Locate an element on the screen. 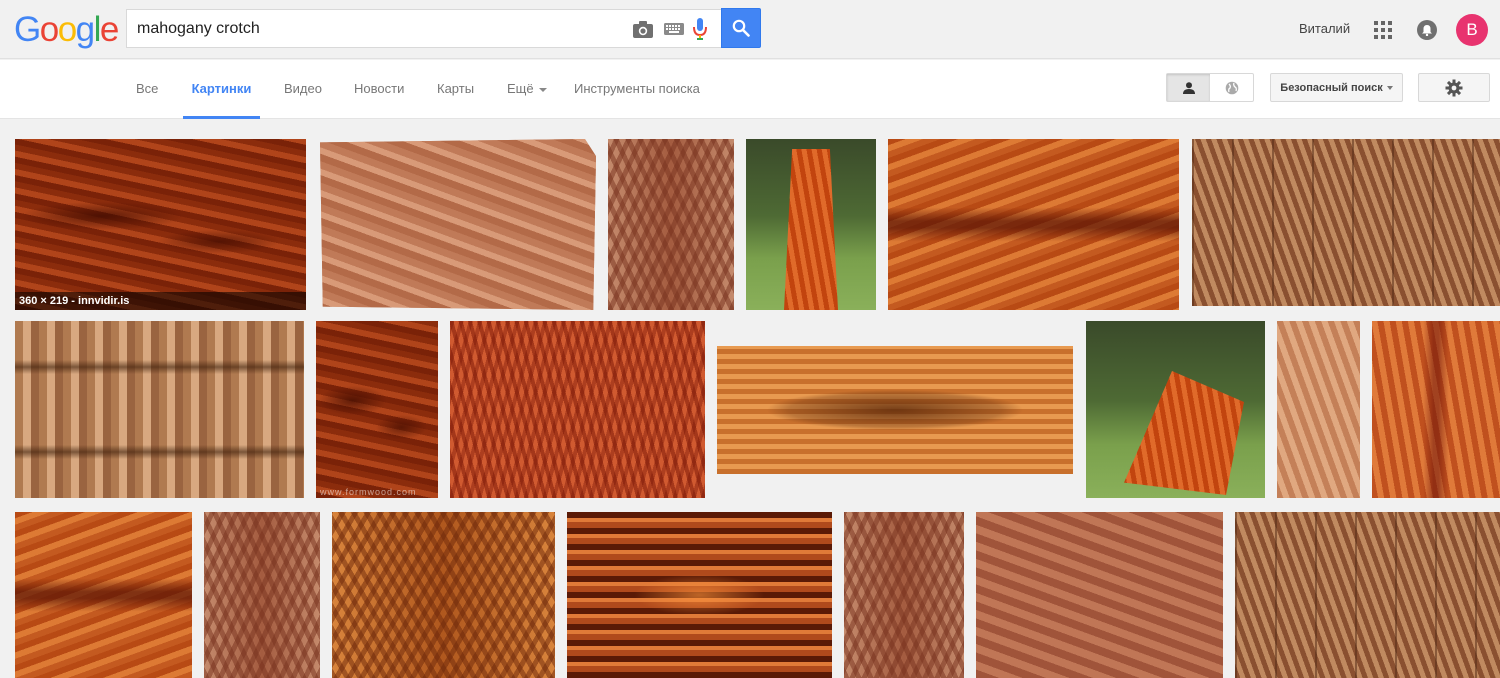  image-caption: 360 × 219 - innvidir.is is located at coordinates (160, 301).